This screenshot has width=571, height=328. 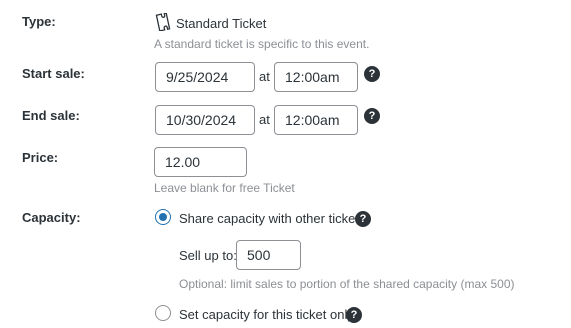 What do you see at coordinates (372, 116) in the screenshot?
I see `end-sale-help-icon: ?` at bounding box center [372, 116].